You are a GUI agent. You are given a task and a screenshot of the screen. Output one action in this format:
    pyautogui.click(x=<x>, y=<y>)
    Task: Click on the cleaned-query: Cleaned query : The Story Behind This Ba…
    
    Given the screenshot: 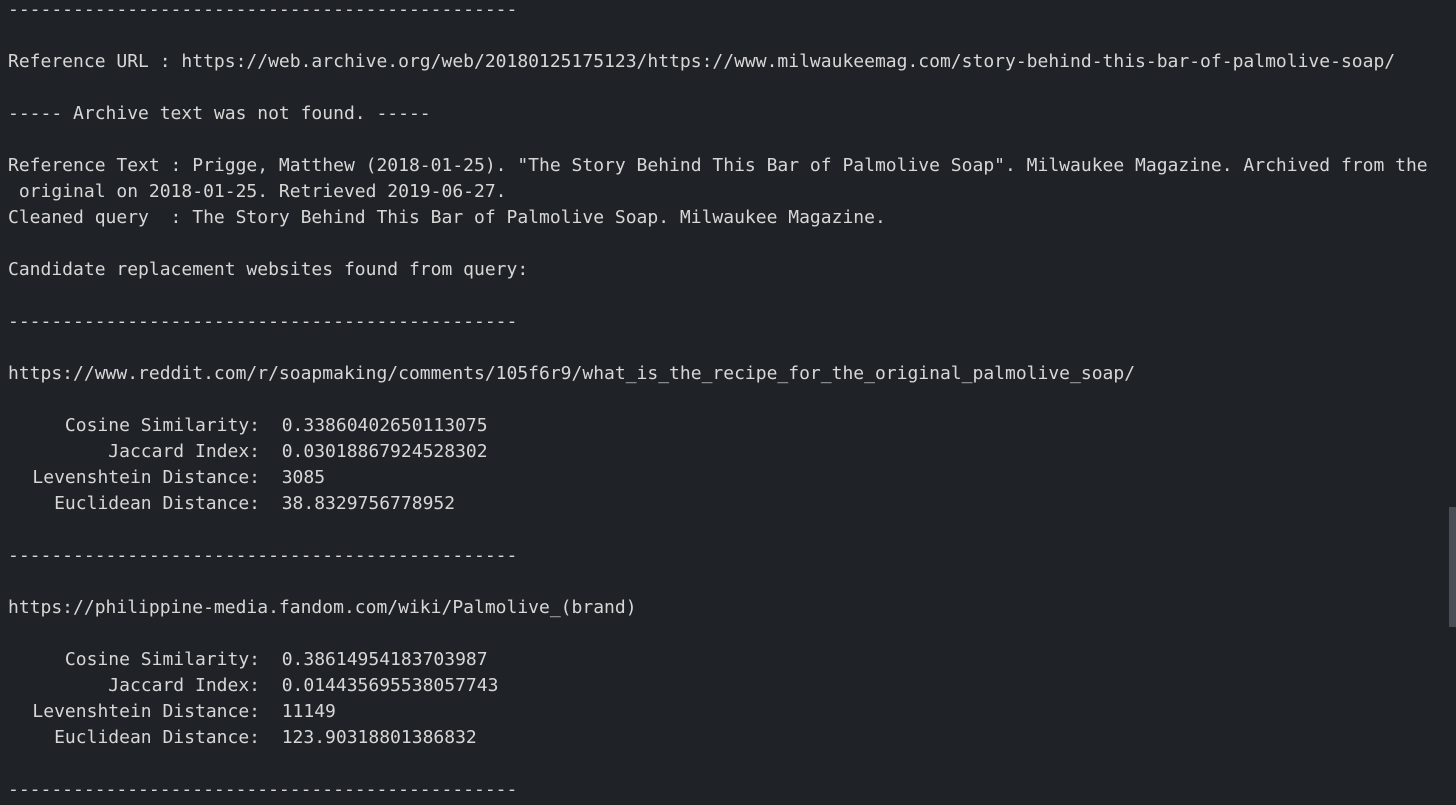 What is the action you would take?
    pyautogui.click(x=447, y=217)
    